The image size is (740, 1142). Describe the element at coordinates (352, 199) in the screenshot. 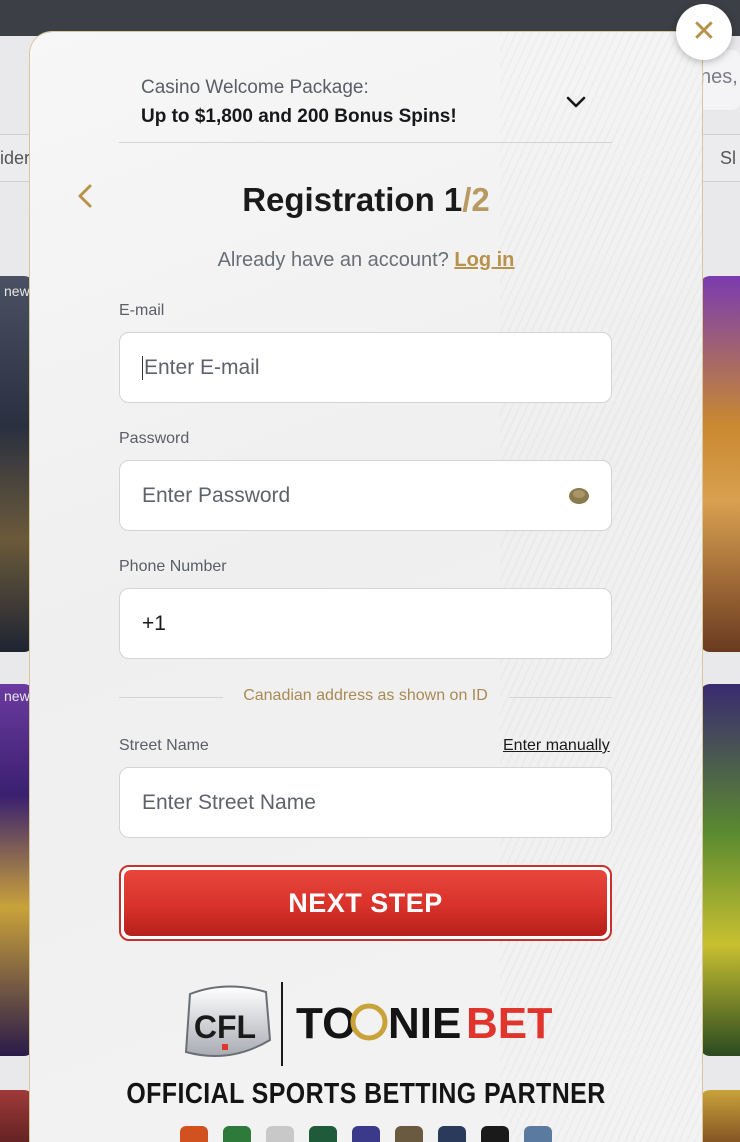

I see `title-text: Registration 1` at that location.